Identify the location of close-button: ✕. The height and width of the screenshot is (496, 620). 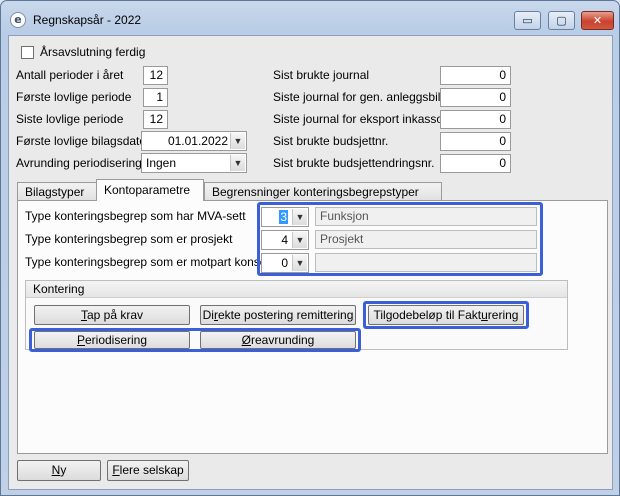
(597, 20).